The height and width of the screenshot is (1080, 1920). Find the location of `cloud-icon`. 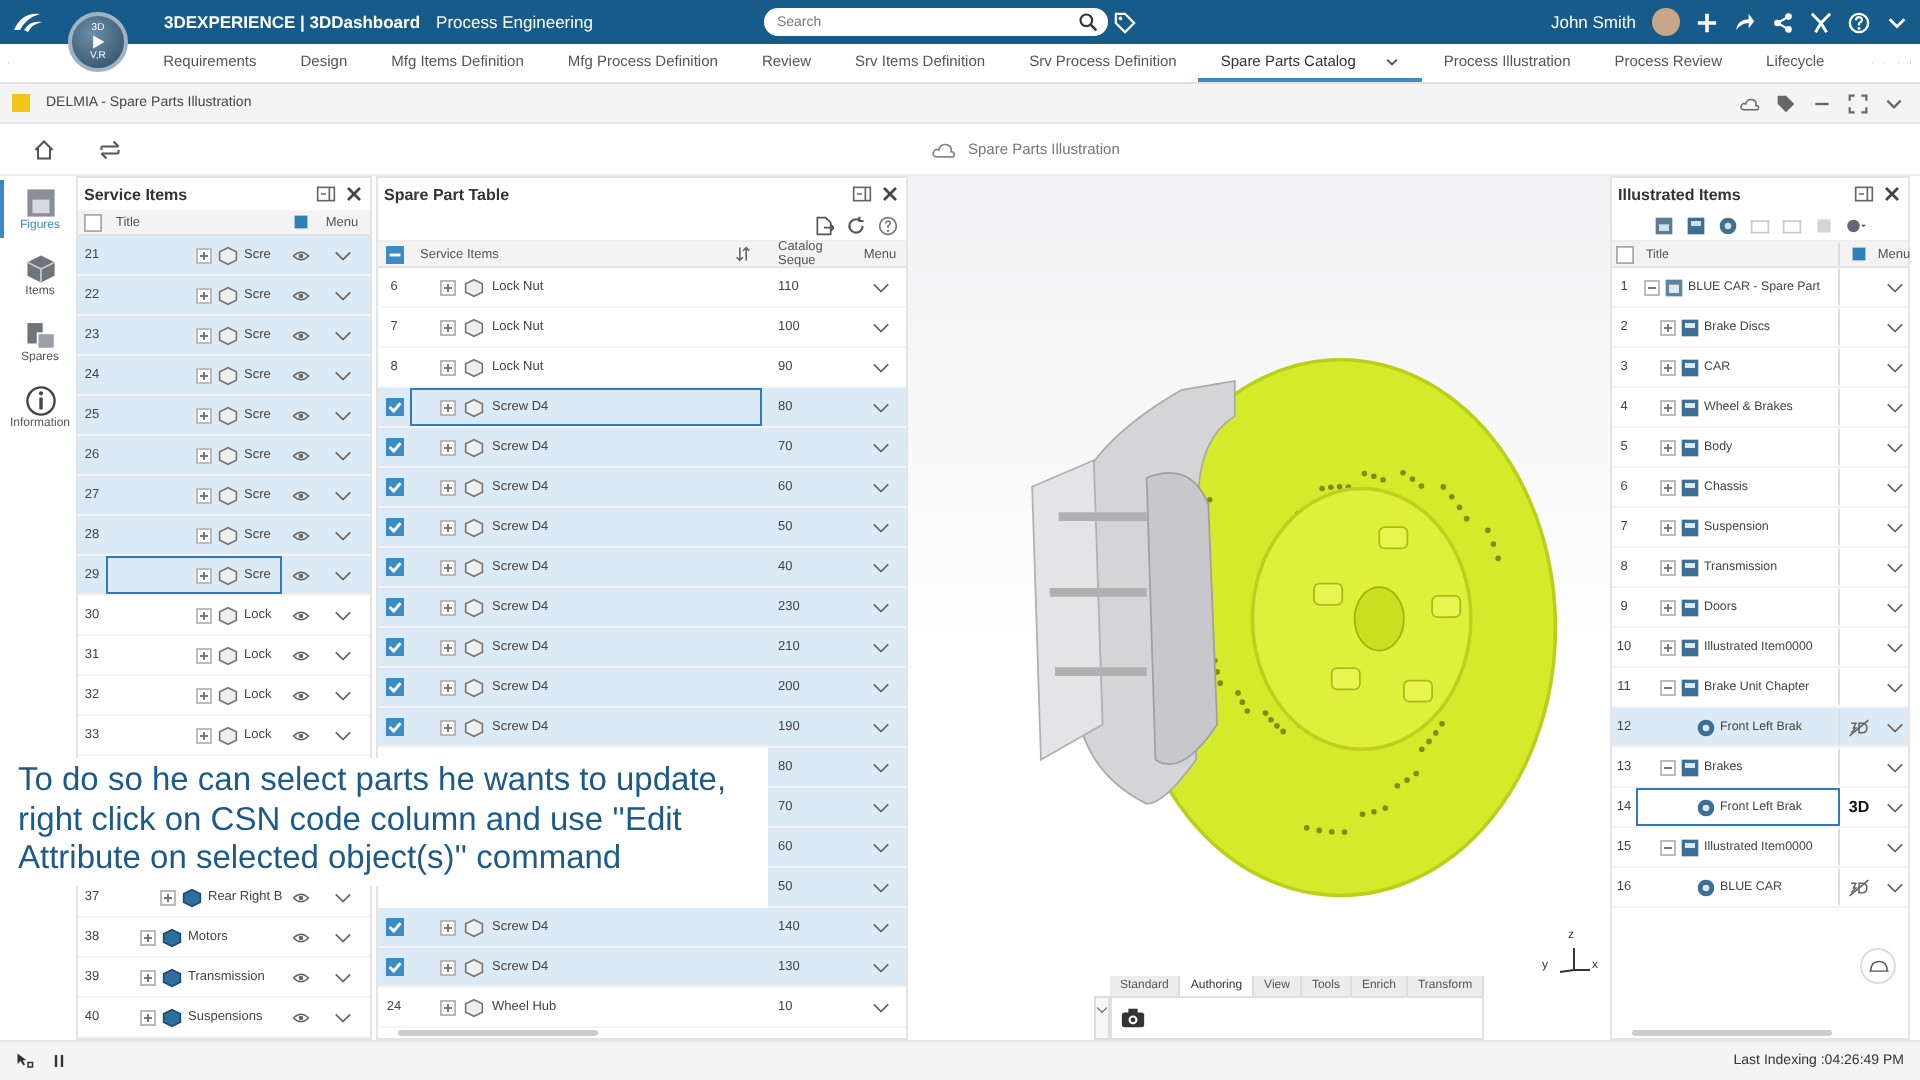

cloud-icon is located at coordinates (1750, 103).